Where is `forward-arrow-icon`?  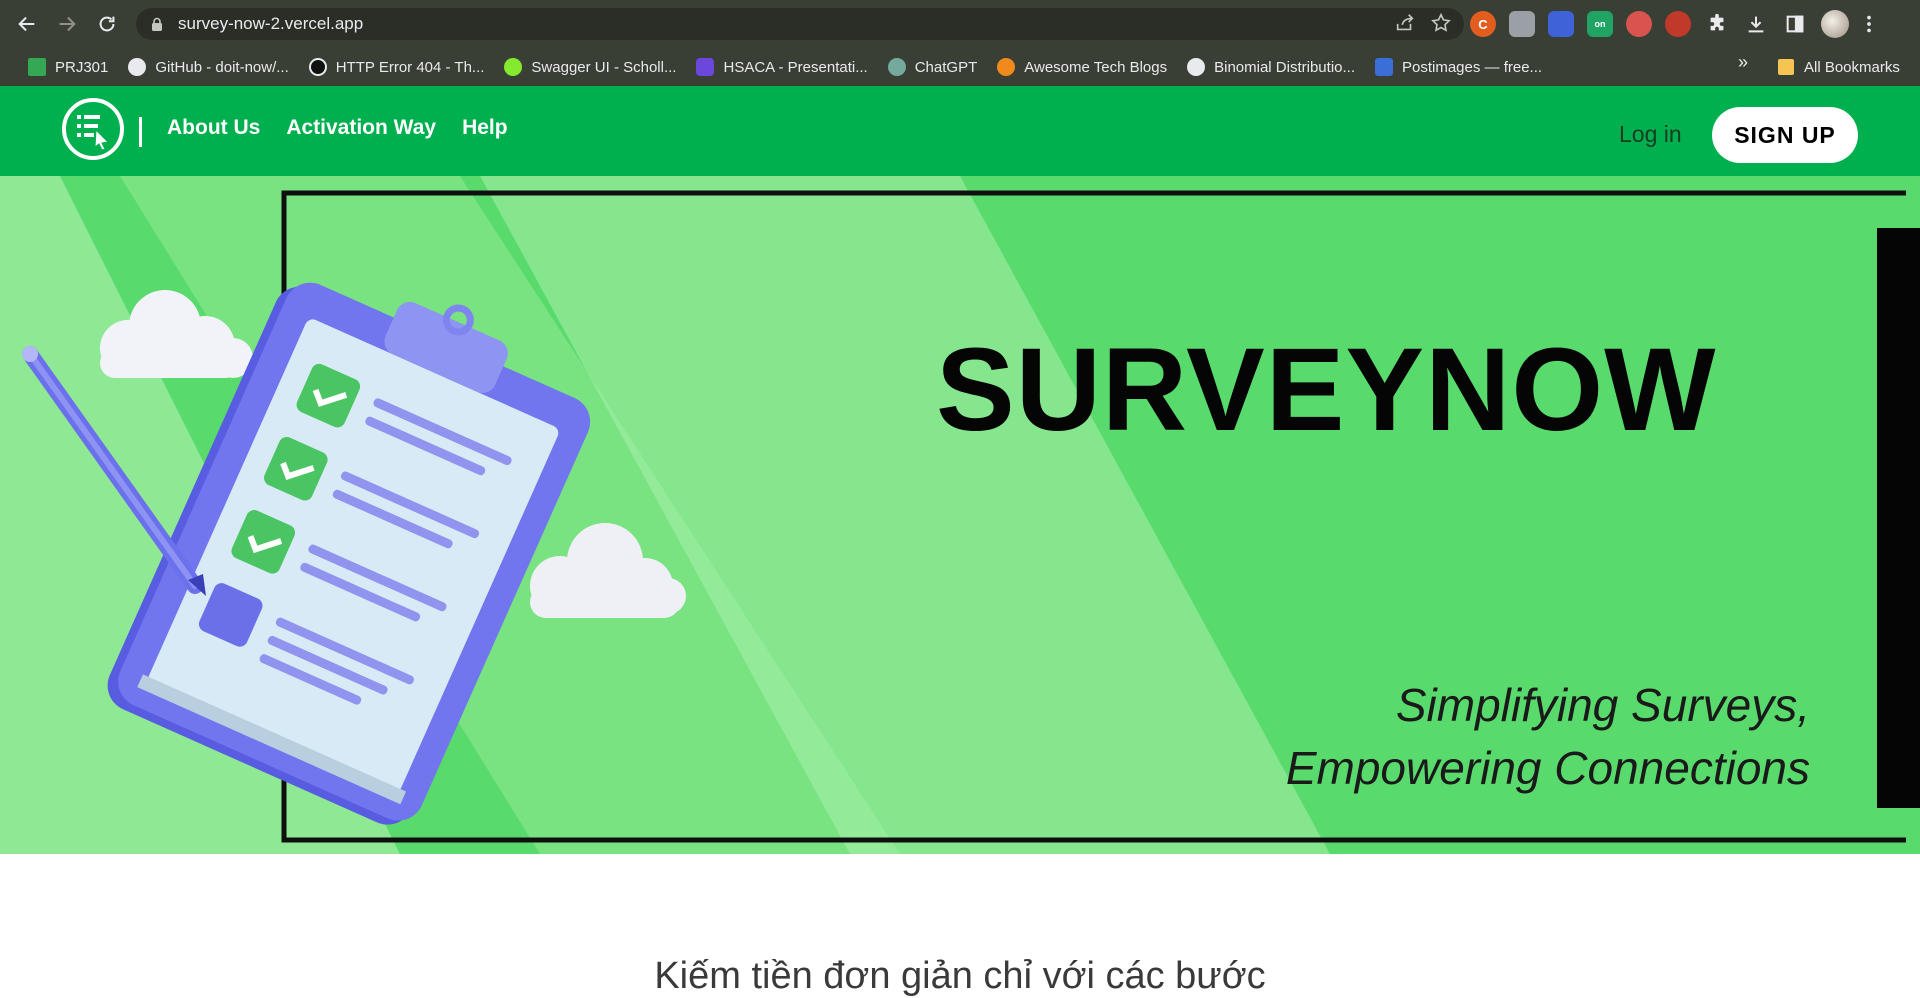
forward-arrow-icon is located at coordinates (67, 24).